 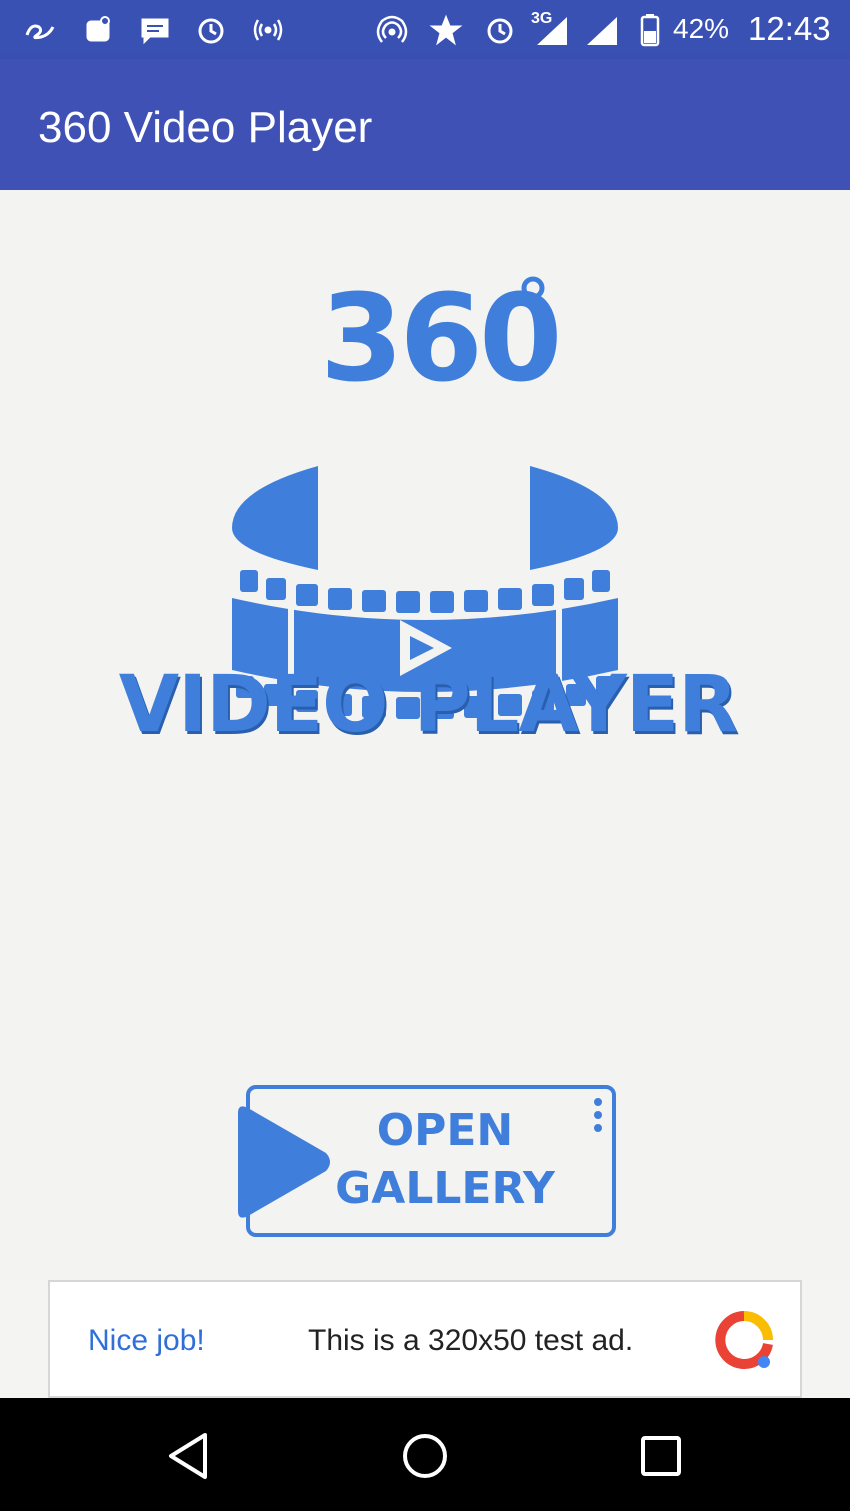 What do you see at coordinates (661, 1456) in the screenshot?
I see `recents-icon` at bounding box center [661, 1456].